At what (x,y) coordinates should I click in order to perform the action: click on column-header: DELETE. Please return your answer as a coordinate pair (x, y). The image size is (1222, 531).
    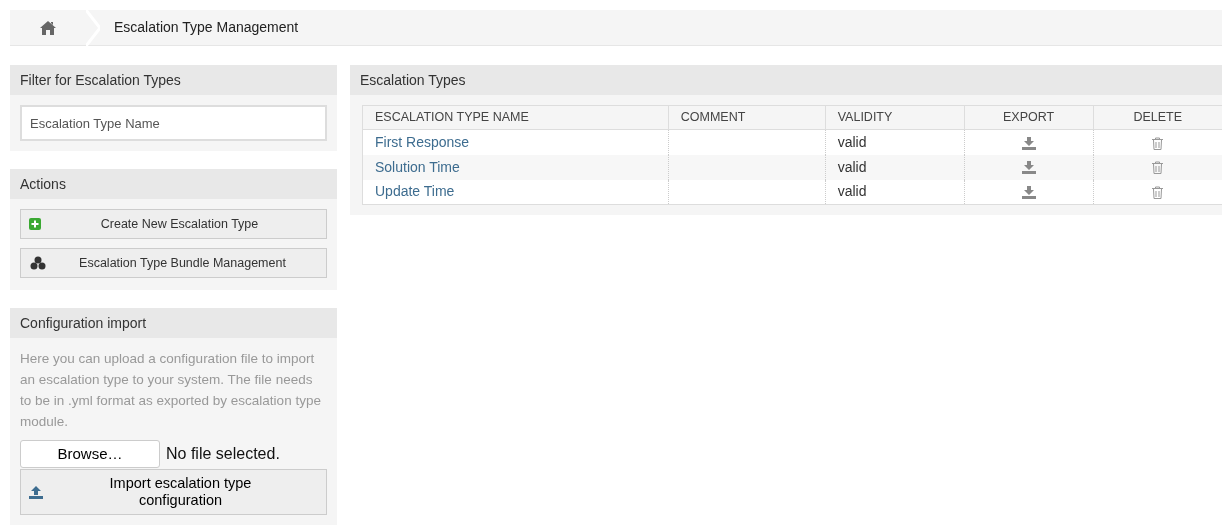
    Looking at the image, I should click on (1157, 117).